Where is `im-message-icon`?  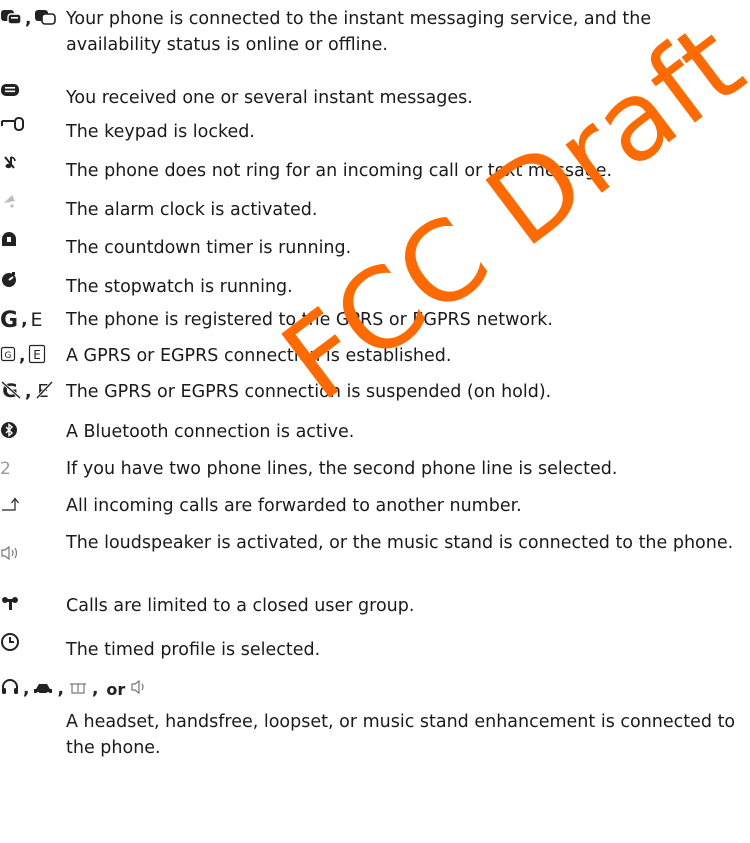
im-message-icon is located at coordinates (10, 92).